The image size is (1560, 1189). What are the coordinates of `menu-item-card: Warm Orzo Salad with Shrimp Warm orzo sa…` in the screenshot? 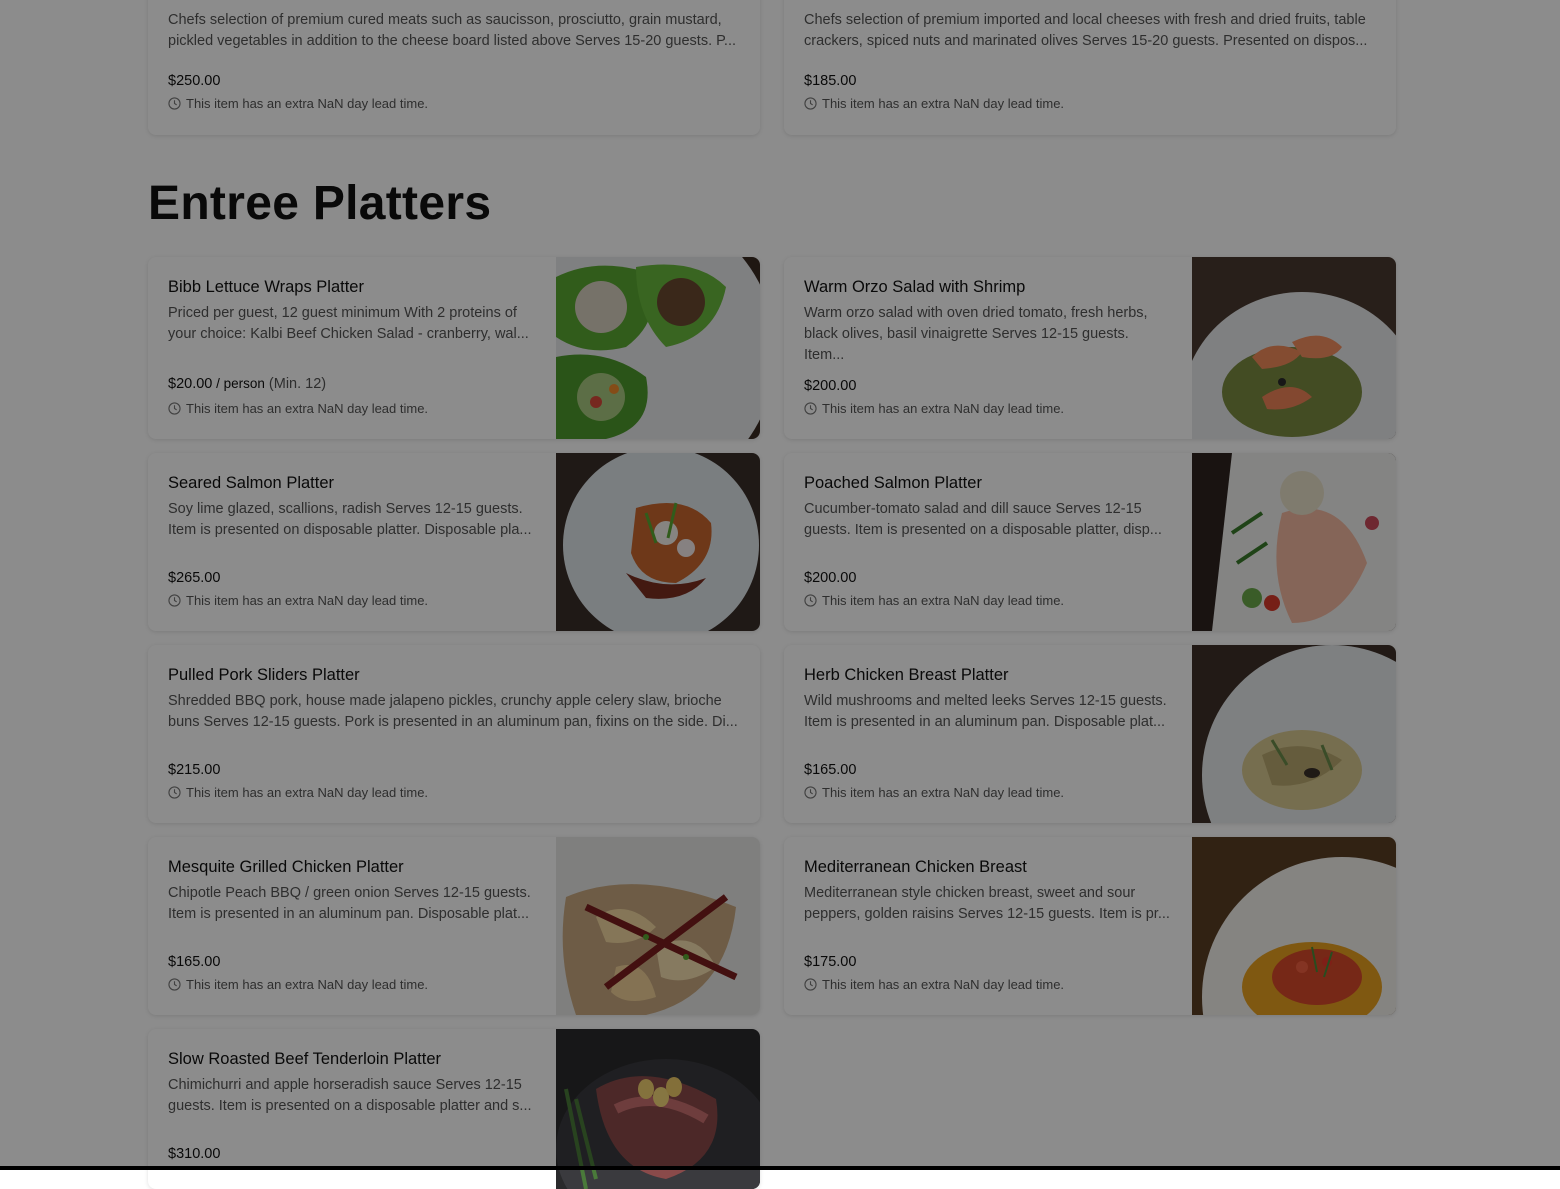 It's located at (1090, 348).